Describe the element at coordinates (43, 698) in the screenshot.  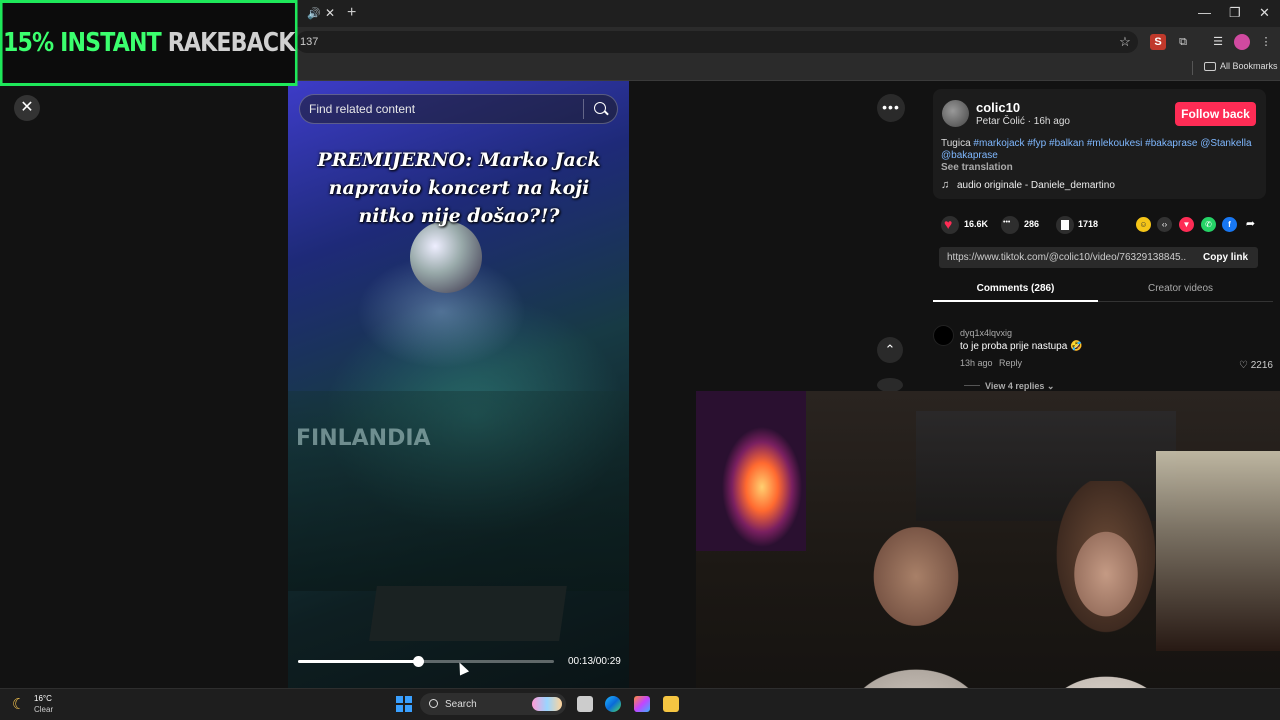
I see `weather-temperature: 16°C` at that location.